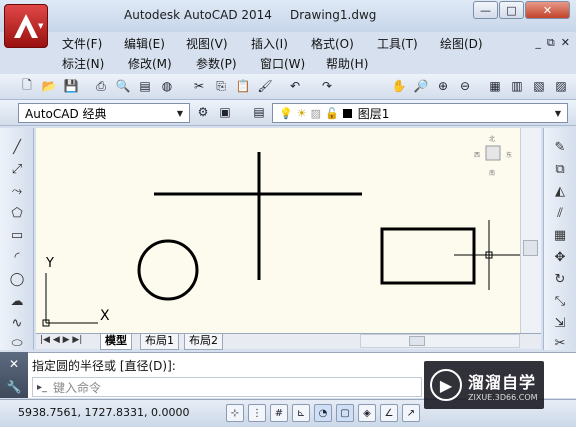 This screenshot has height=427, width=576. Describe the element at coordinates (199, 86) in the screenshot. I see `cut-icon: ✂` at that location.